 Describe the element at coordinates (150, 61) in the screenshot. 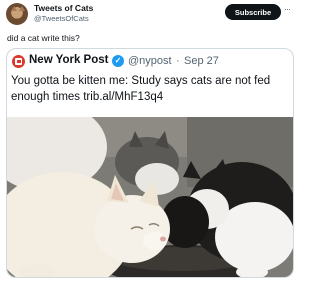

I see `quoted-author-handle: @nypost` at that location.